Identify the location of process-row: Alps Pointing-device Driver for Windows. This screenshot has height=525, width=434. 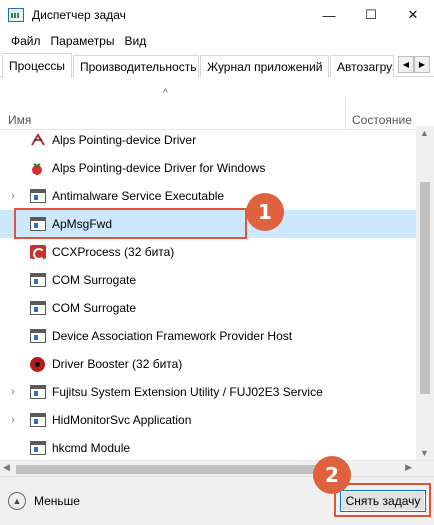
(208, 168).